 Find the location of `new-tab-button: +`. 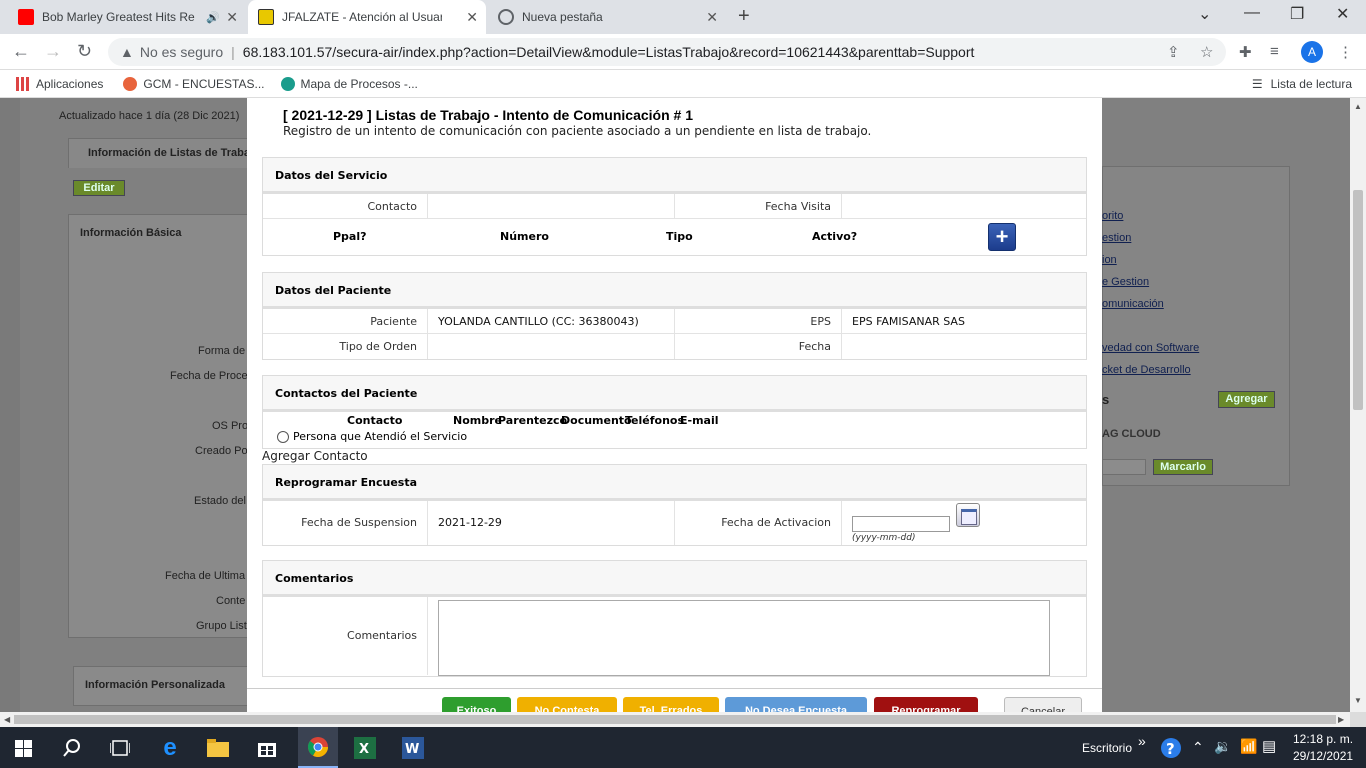

new-tab-button: + is located at coordinates (744, 16).